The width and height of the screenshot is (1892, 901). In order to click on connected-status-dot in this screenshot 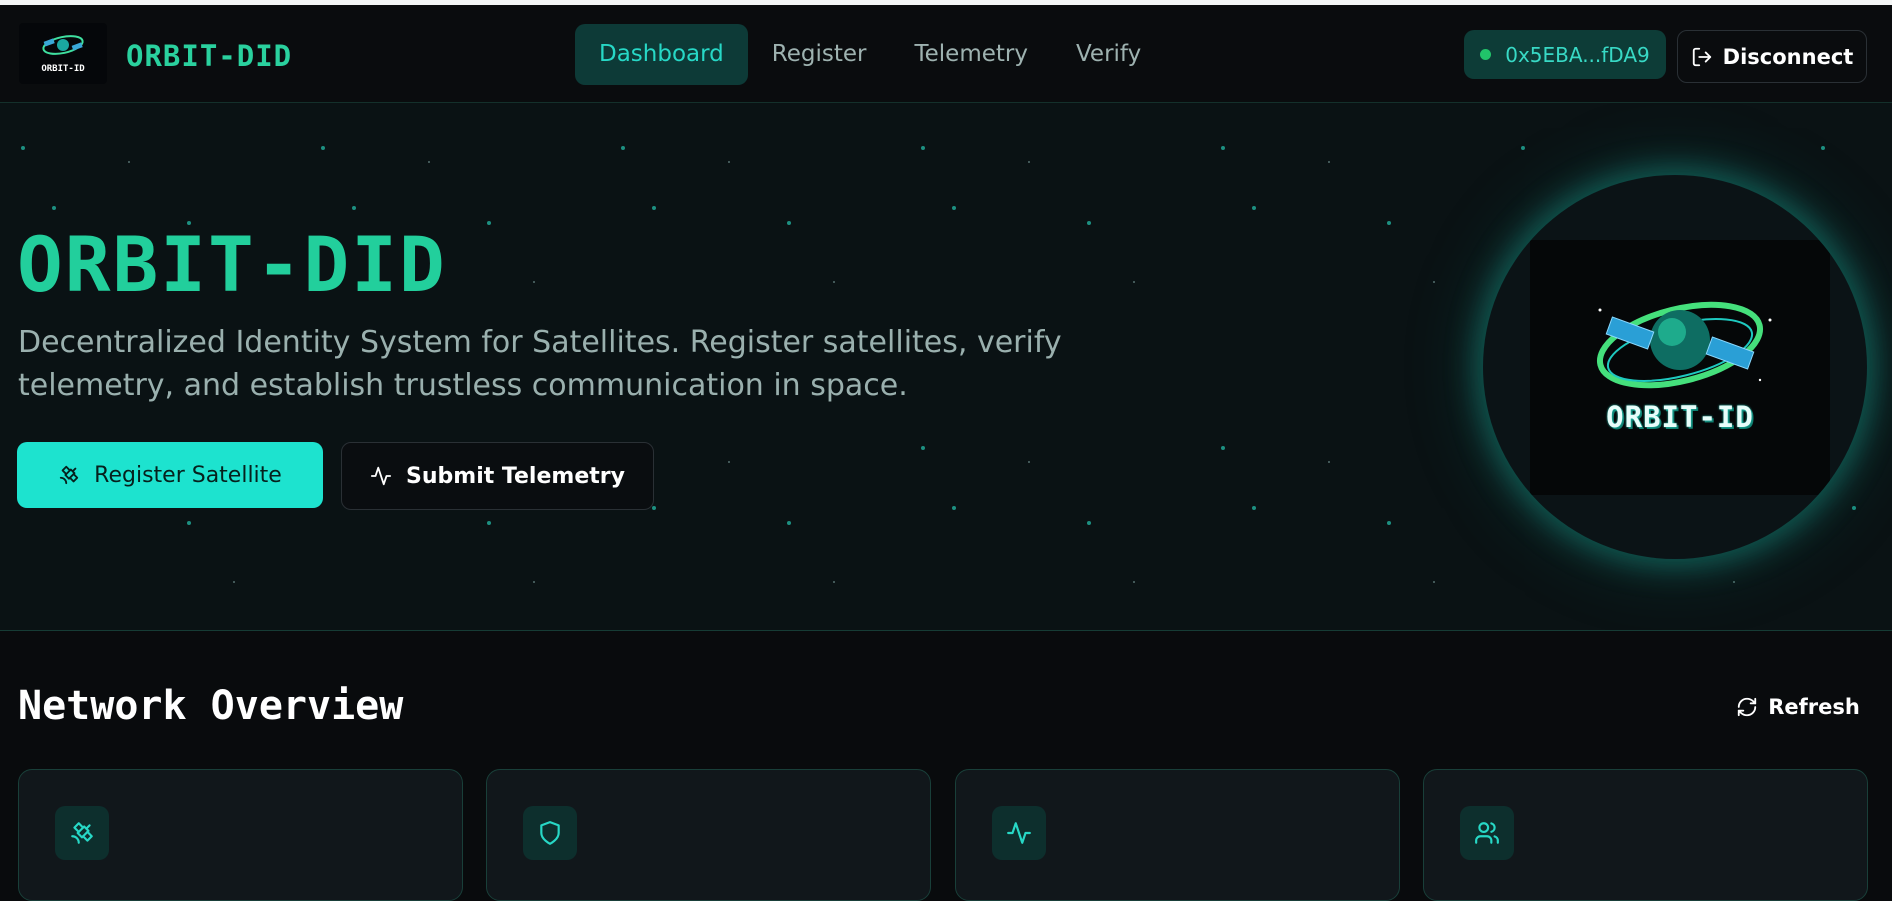, I will do `click(1486, 54)`.